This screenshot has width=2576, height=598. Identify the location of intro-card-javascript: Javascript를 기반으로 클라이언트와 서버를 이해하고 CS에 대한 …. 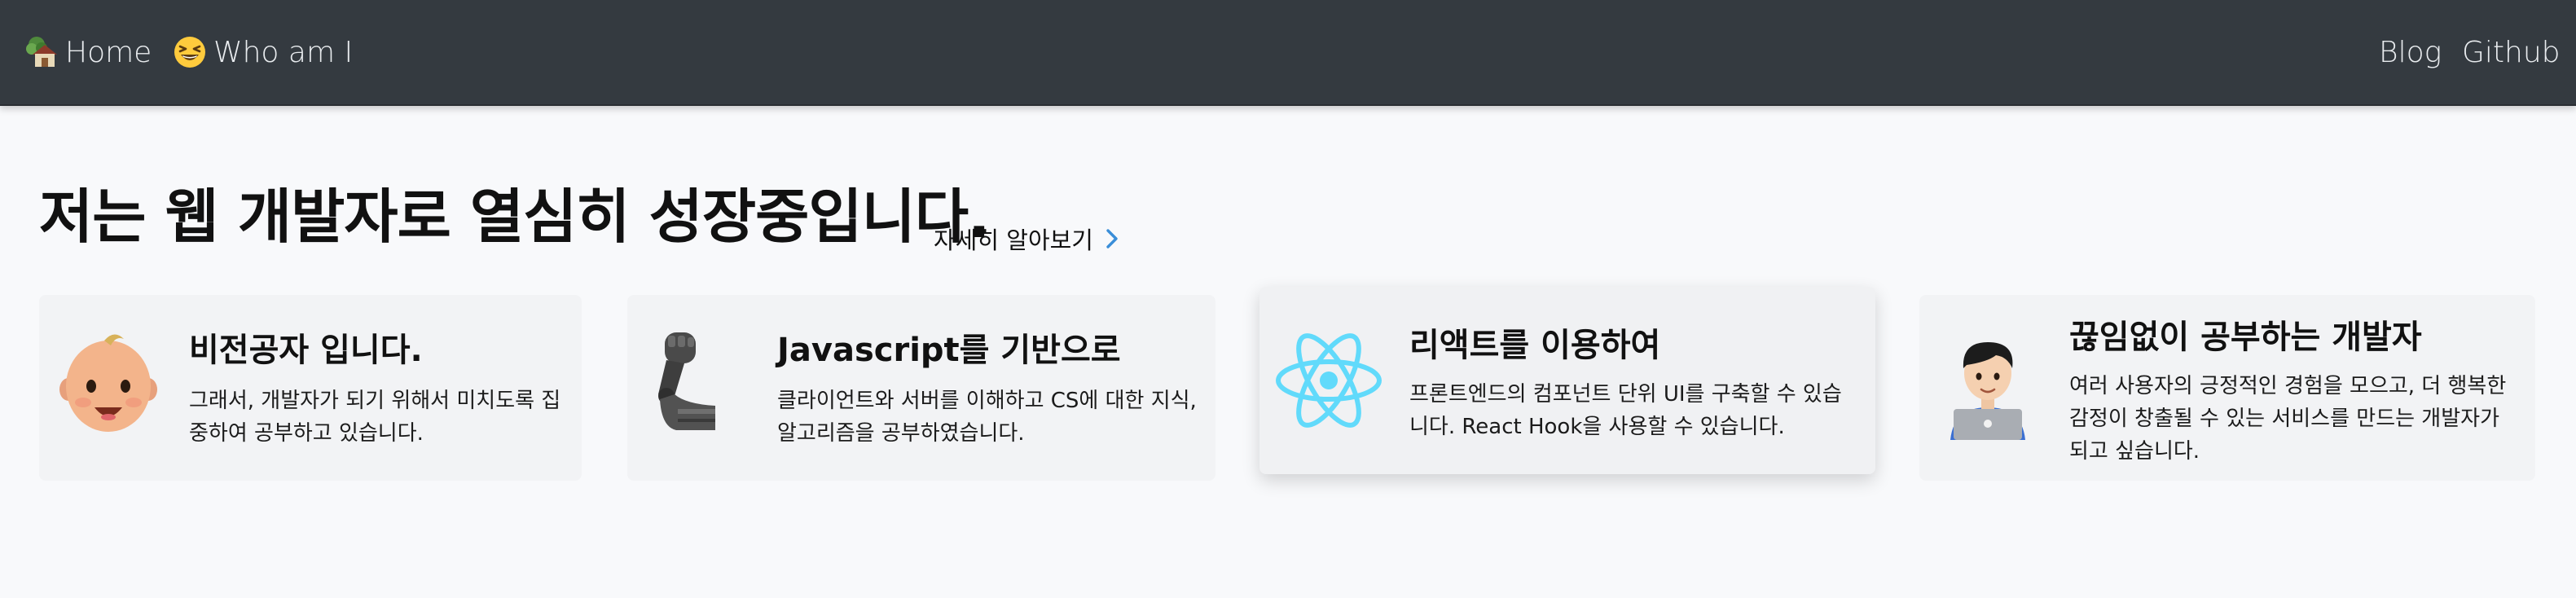
(921, 388).